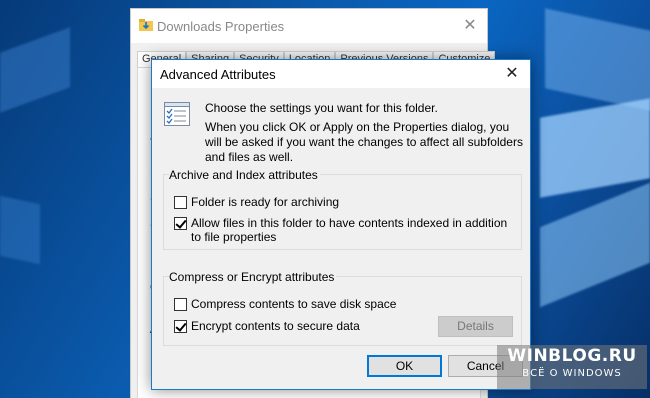 This screenshot has width=650, height=398. What do you see at coordinates (265, 202) in the screenshot?
I see `archive-label: Folder is ready for archiving` at bounding box center [265, 202].